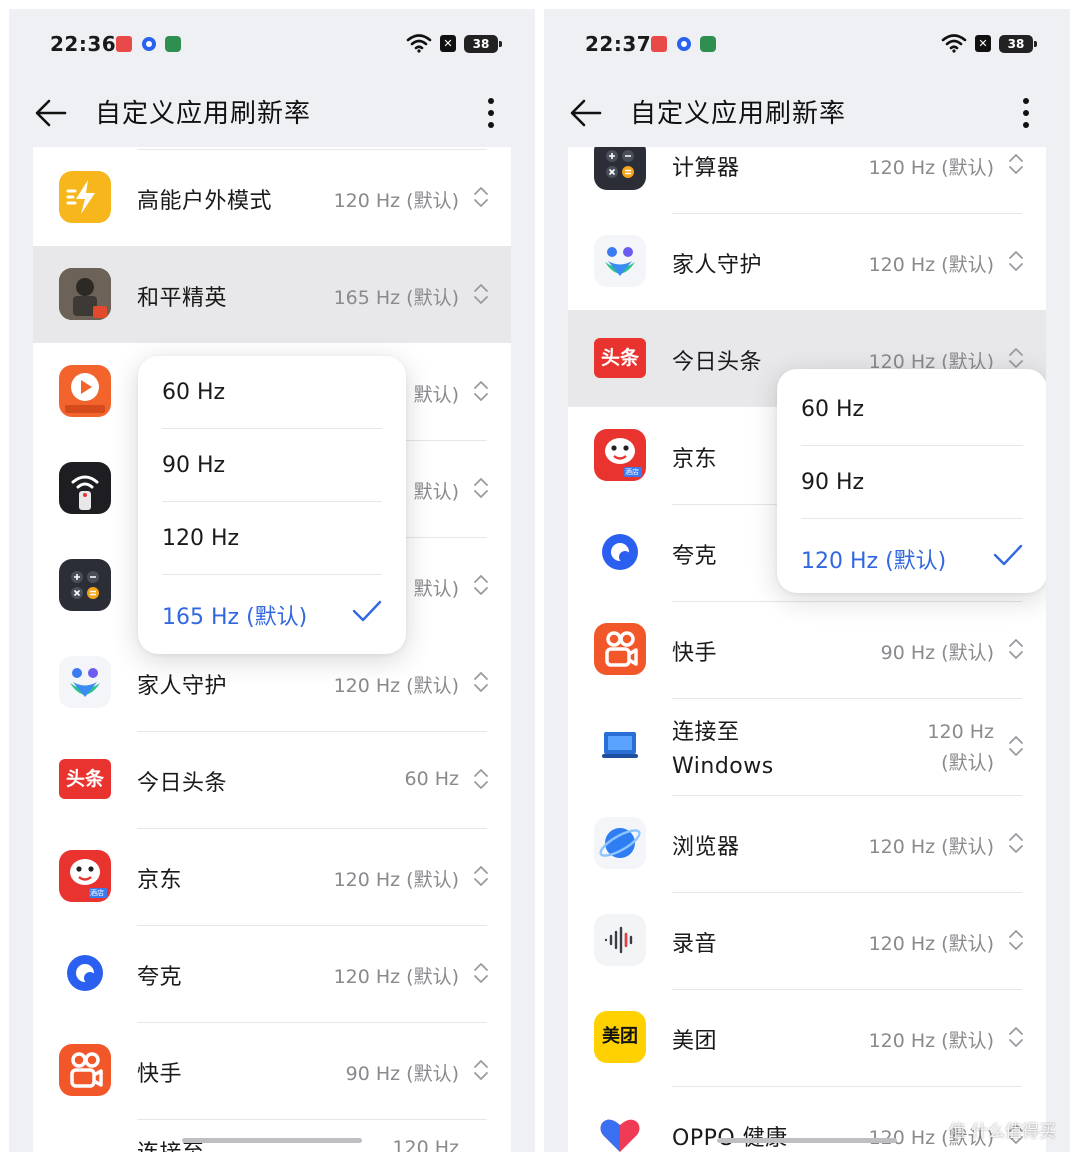  What do you see at coordinates (85, 197) in the screenshot?
I see `outdoor-mode-icon` at bounding box center [85, 197].